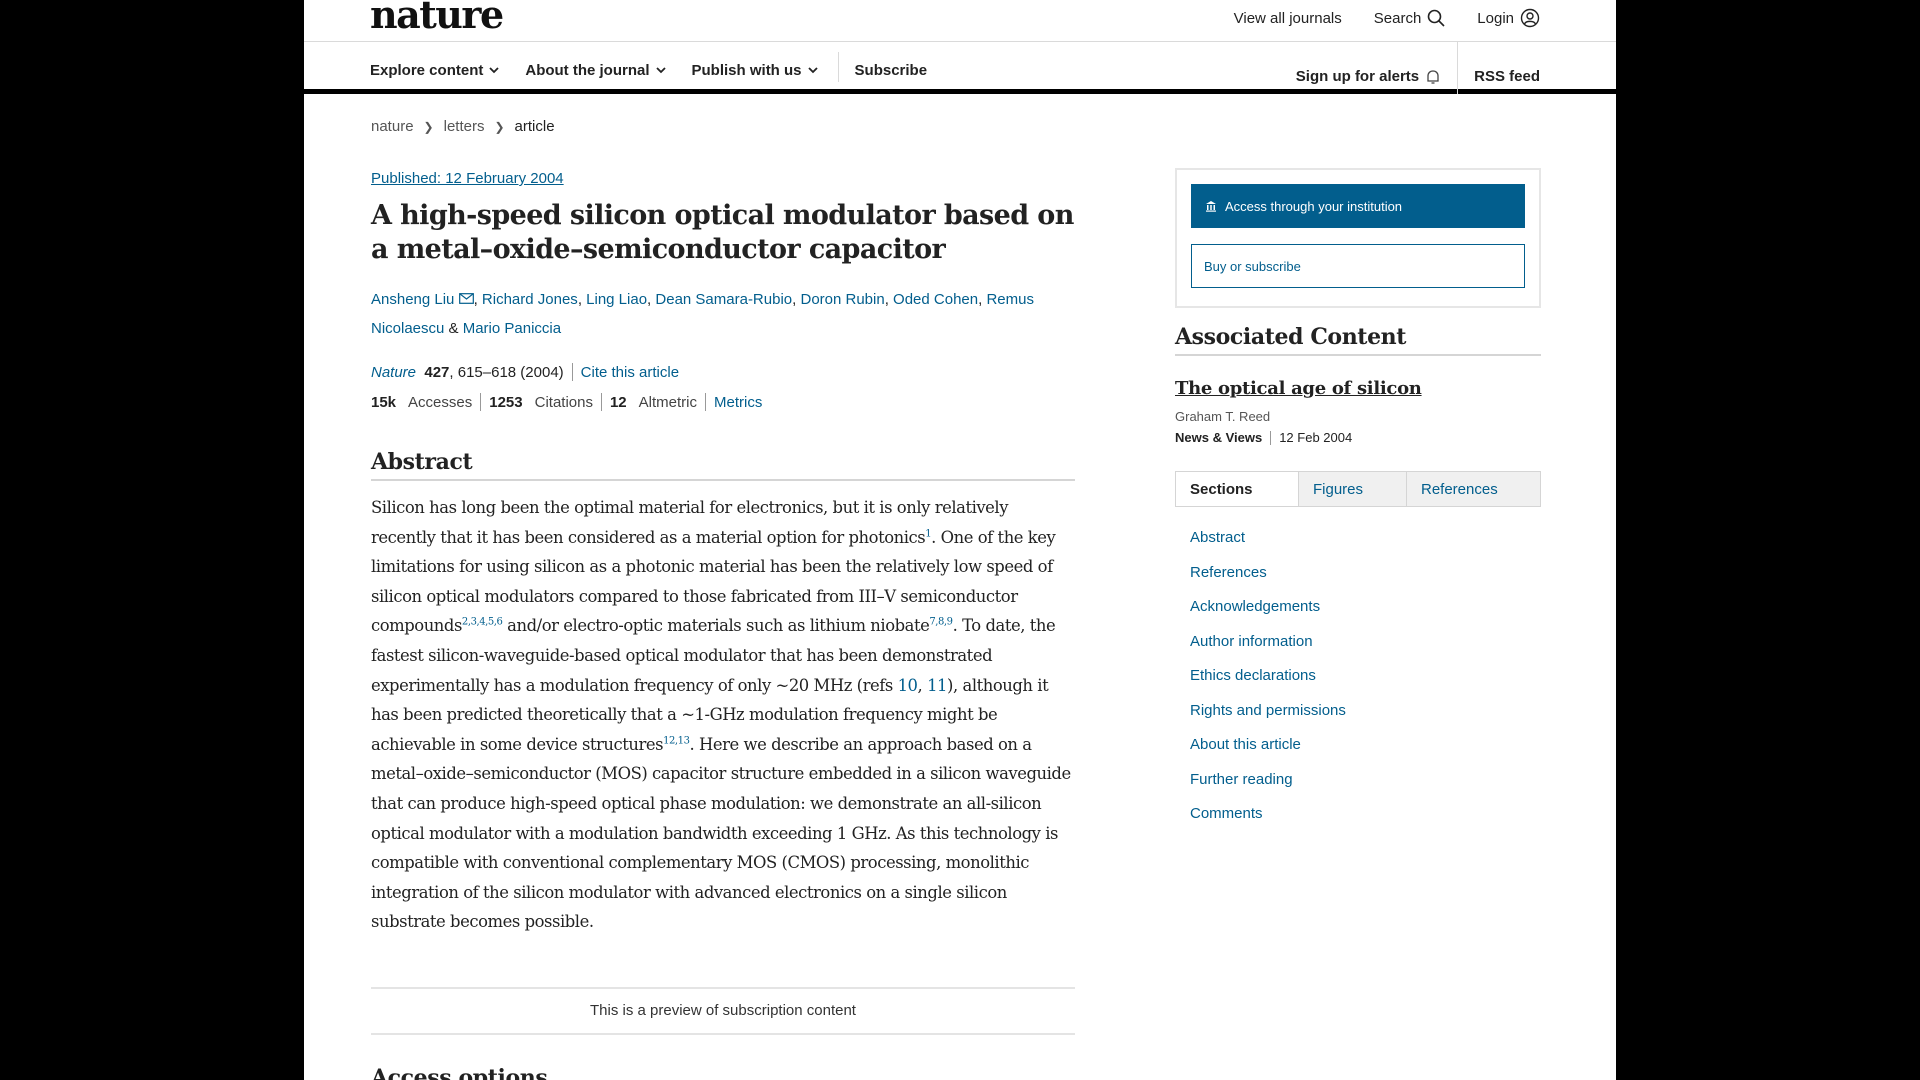 The height and width of the screenshot is (1080, 1920). Describe the element at coordinates (723, 465) in the screenshot. I see `abstract-heading: Abstract` at that location.